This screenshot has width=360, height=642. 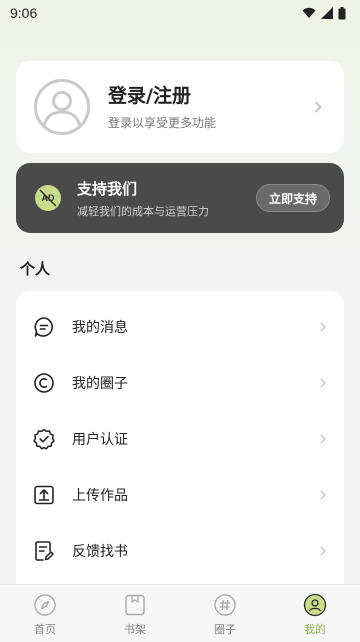 I want to click on tab-label: 首页, so click(x=45, y=629).